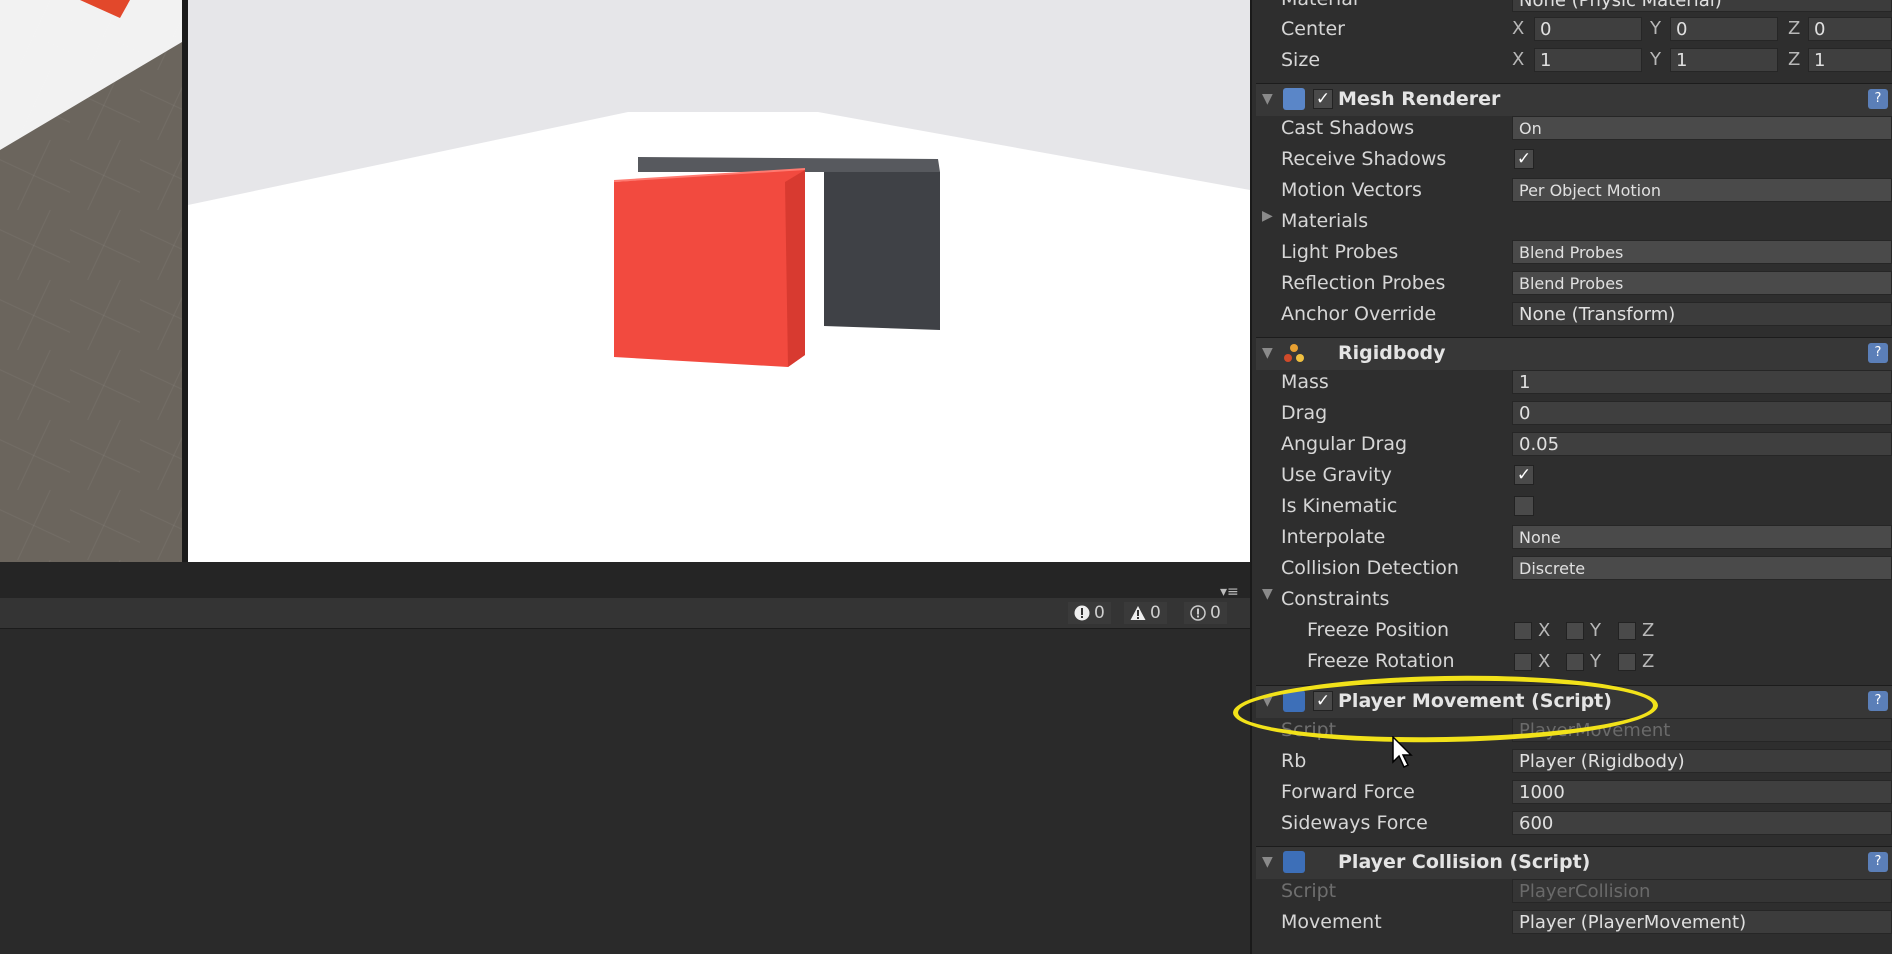 This screenshot has height=954, width=1892. What do you see at coordinates (1323, 99) in the screenshot?
I see `mesh-renderer-enabled-checkbox: ✓` at bounding box center [1323, 99].